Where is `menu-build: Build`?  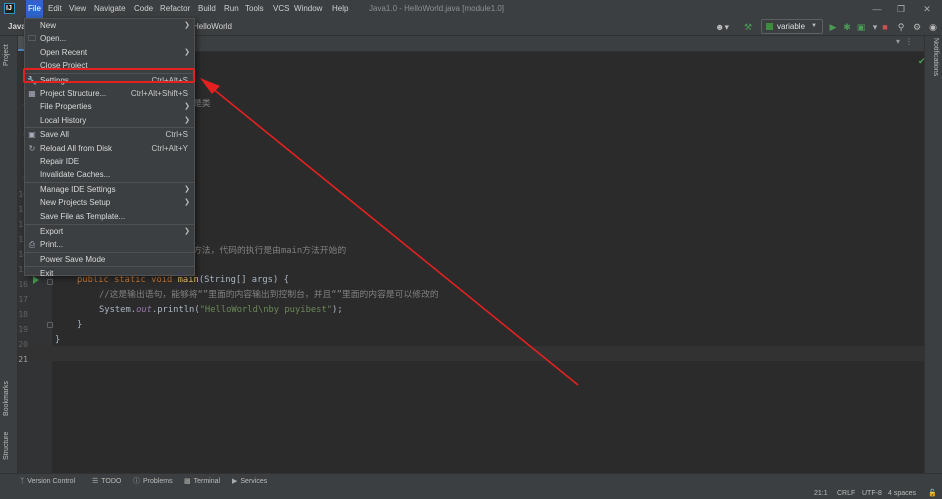
menu-build: Build is located at coordinates (207, 9).